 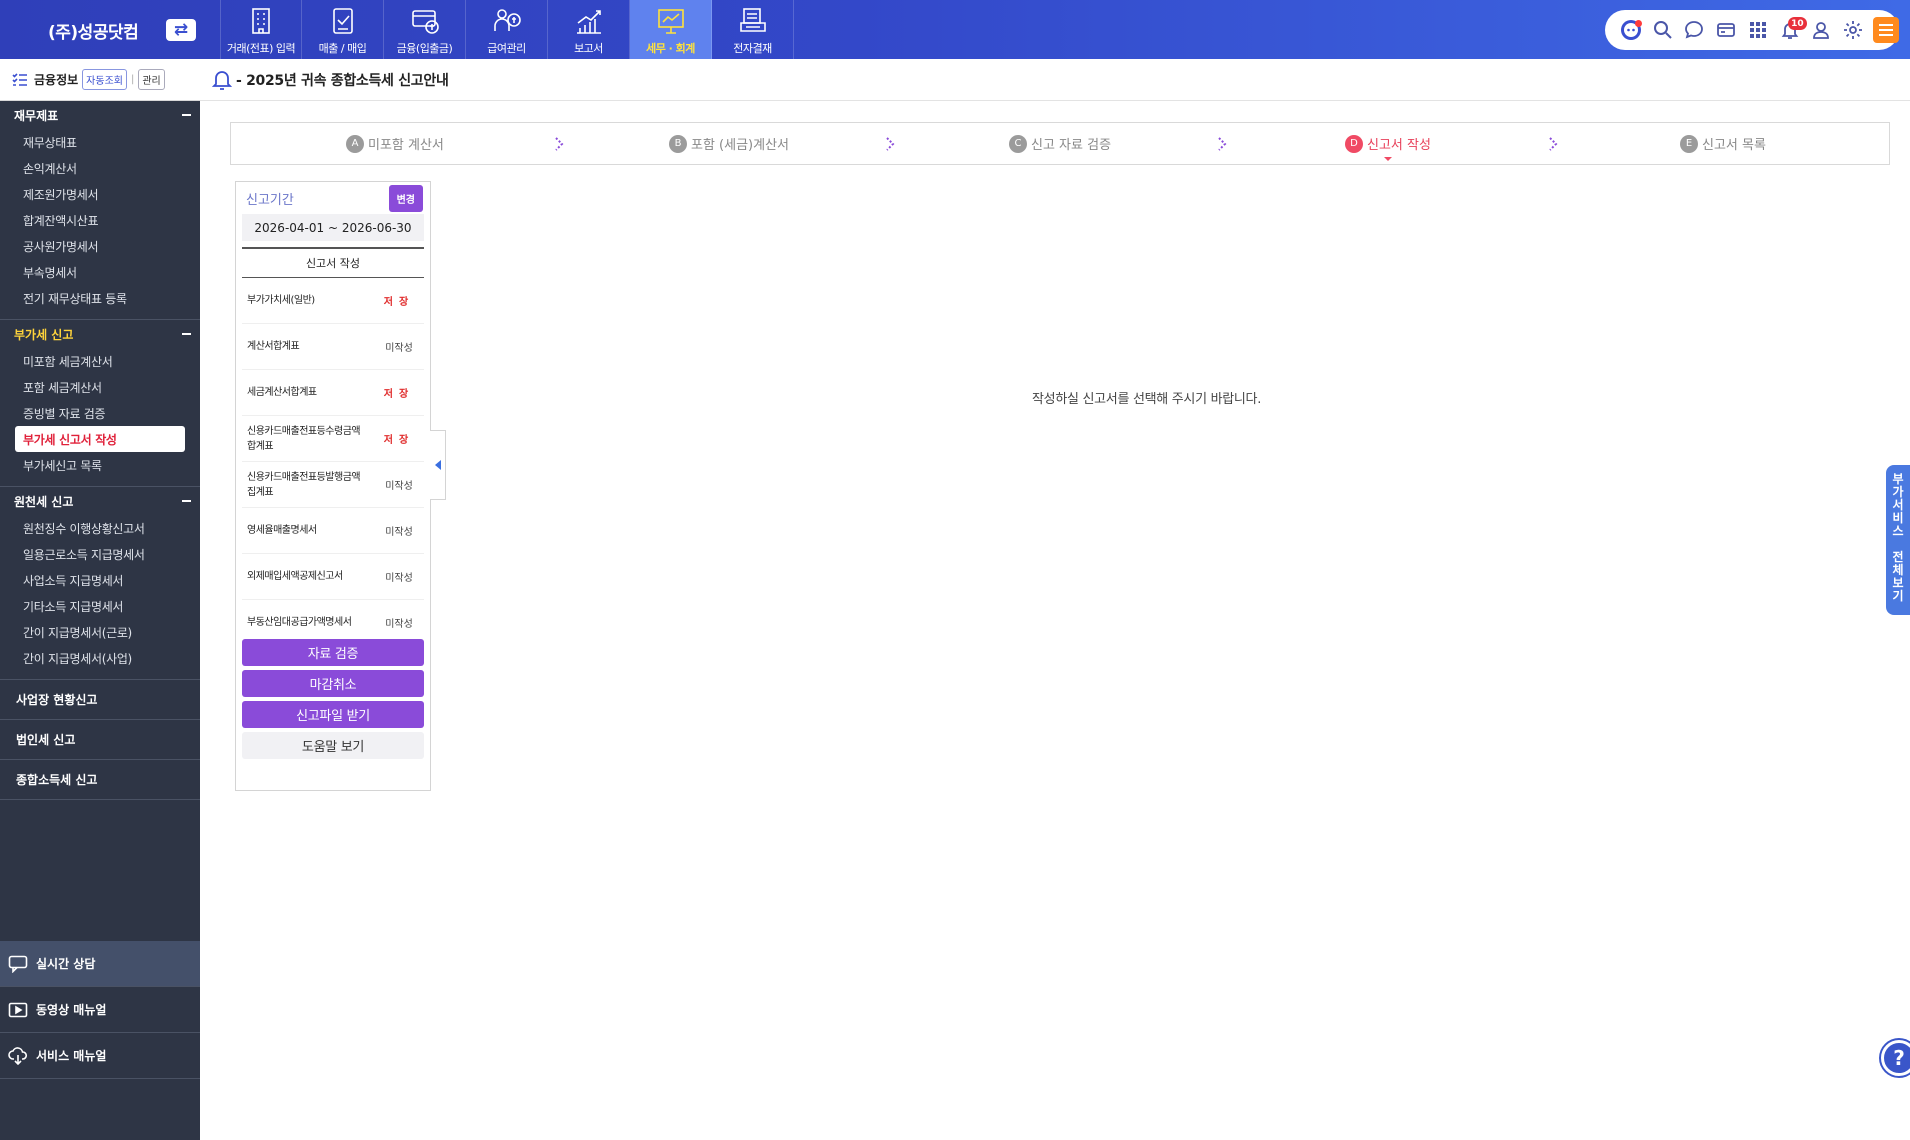 What do you see at coordinates (100, 334) in the screenshot?
I see `section-header: 부가세 신고` at bounding box center [100, 334].